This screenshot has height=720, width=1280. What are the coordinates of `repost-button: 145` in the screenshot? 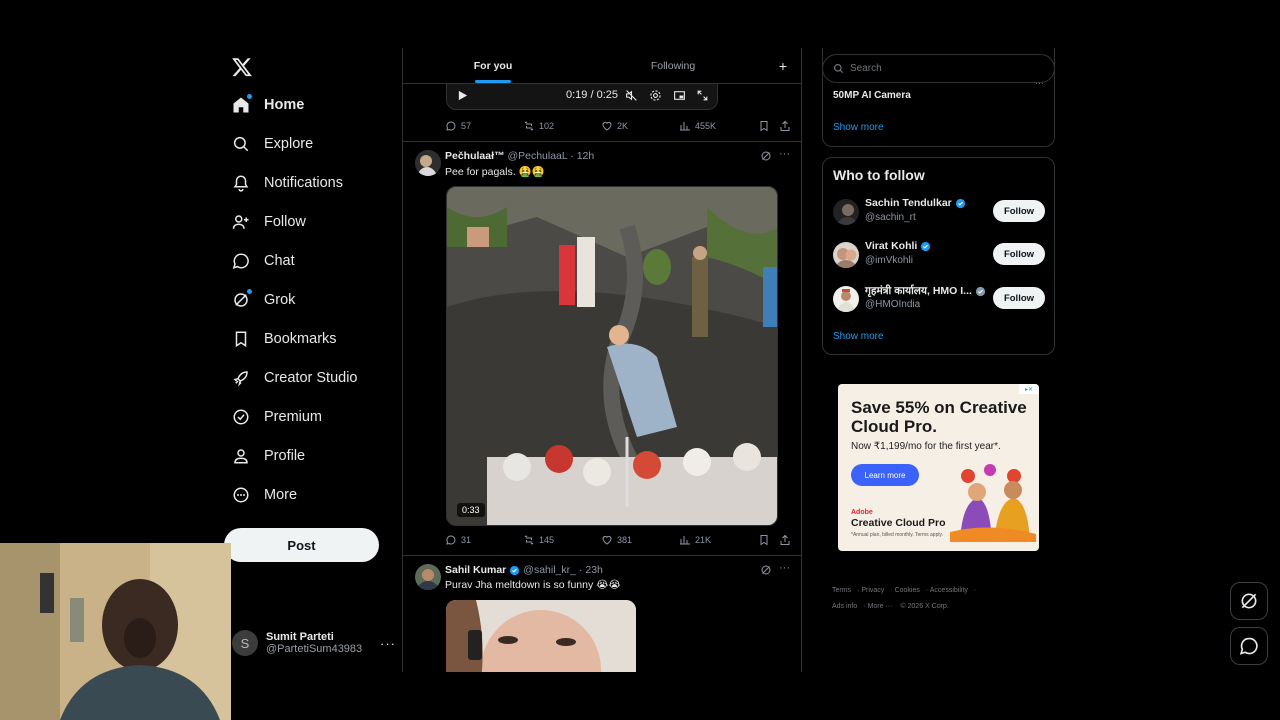 It's located at (538, 540).